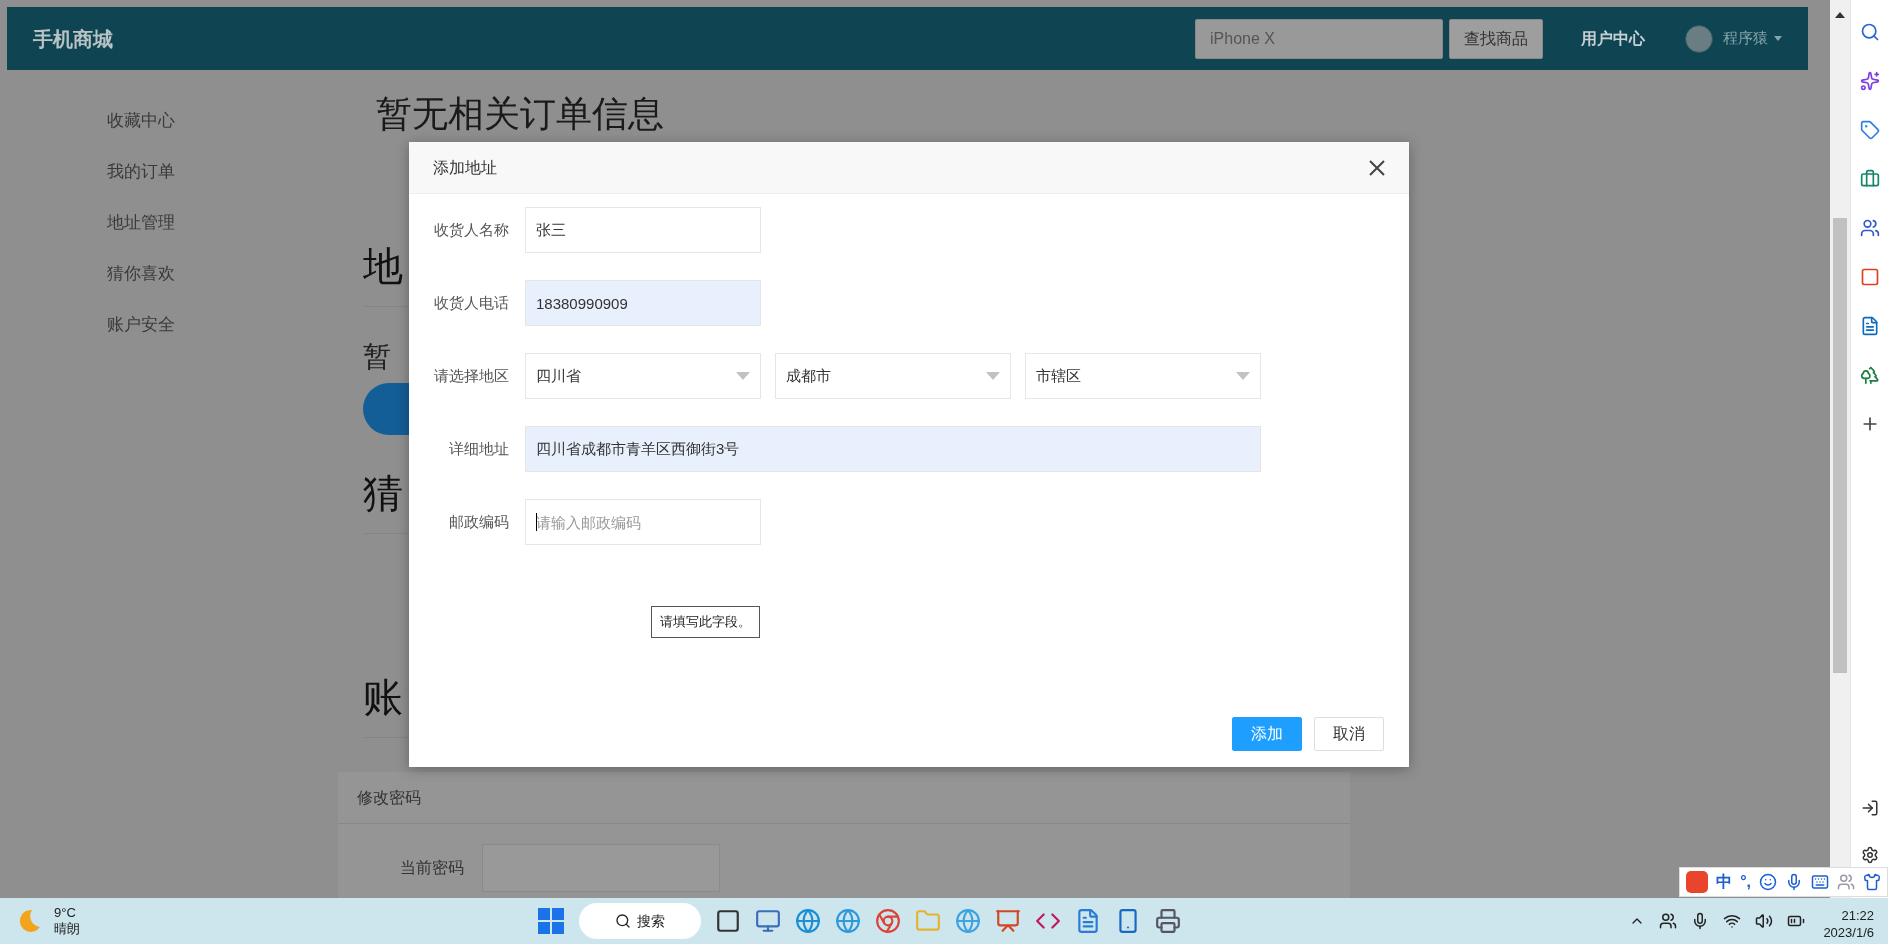 The width and height of the screenshot is (1888, 944). What do you see at coordinates (1349, 734) in the screenshot?
I see `dialog-button: 取消` at bounding box center [1349, 734].